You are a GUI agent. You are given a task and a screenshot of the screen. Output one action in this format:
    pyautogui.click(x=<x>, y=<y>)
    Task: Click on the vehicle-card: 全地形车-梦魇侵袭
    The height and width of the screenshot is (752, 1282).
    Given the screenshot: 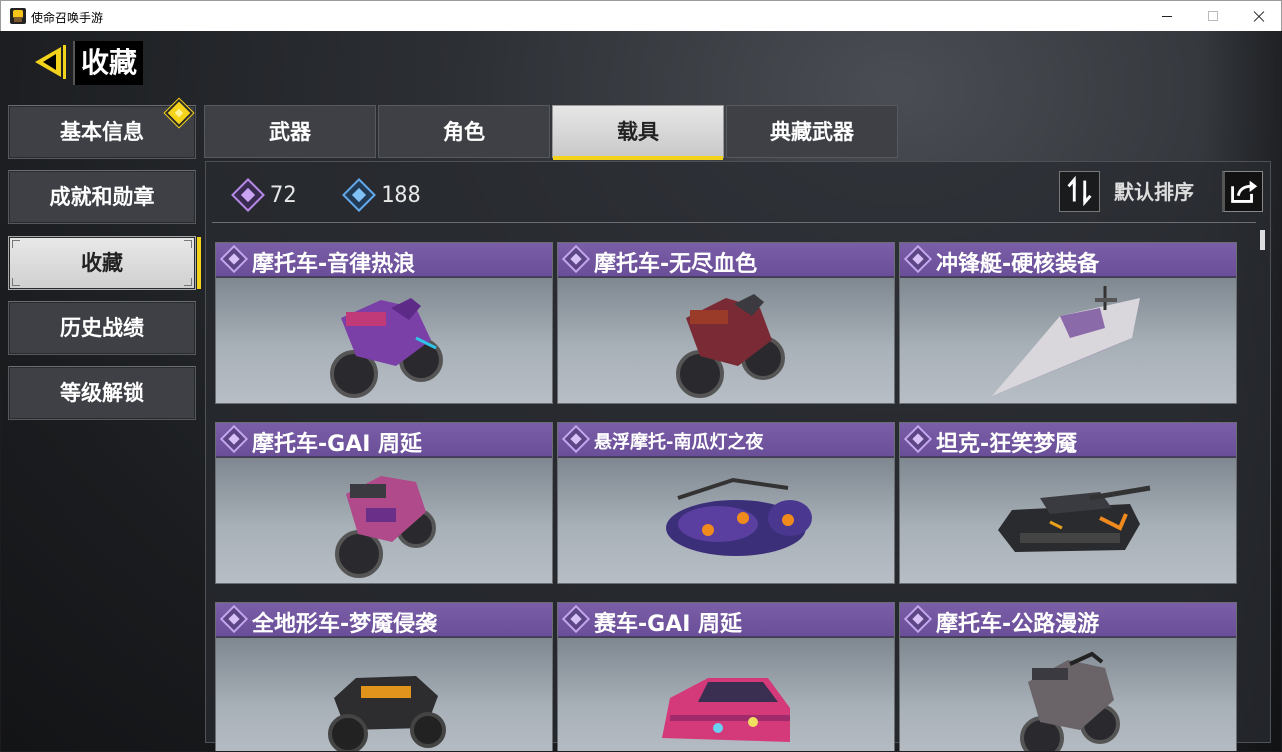 What is the action you would take?
    pyautogui.click(x=384, y=676)
    